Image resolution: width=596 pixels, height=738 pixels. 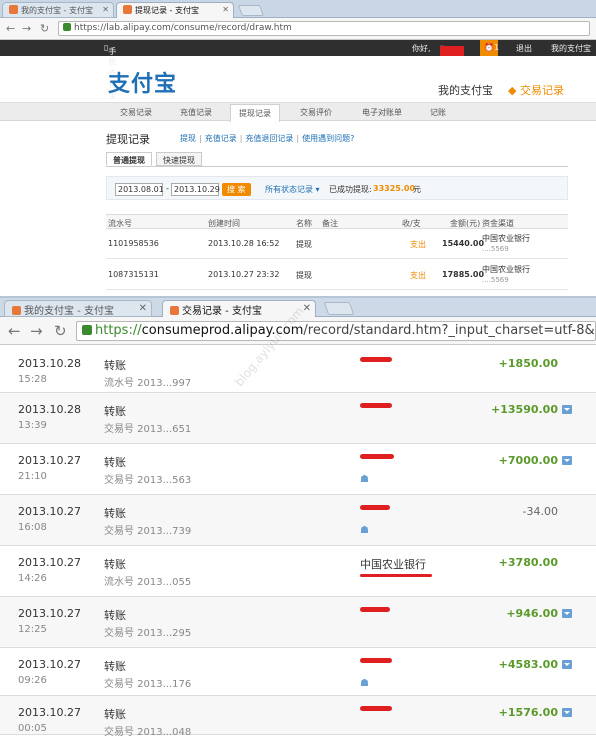 I want to click on record-amount: +3780.00, so click(x=528, y=562).